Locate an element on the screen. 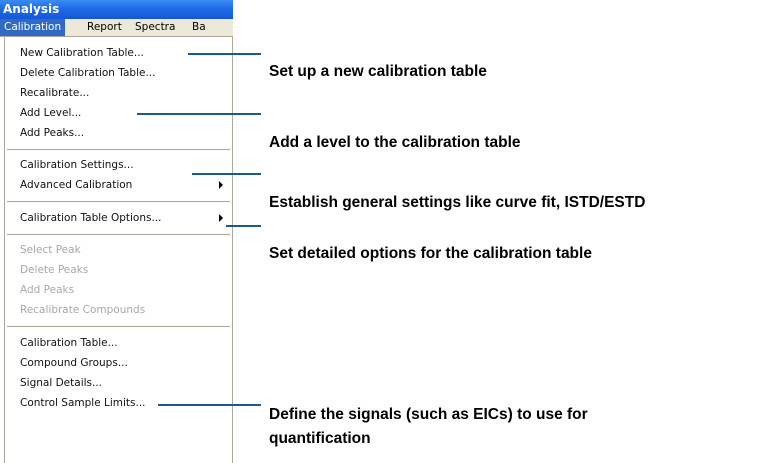 This screenshot has width=768, height=463. callout-line-settings is located at coordinates (226, 174).